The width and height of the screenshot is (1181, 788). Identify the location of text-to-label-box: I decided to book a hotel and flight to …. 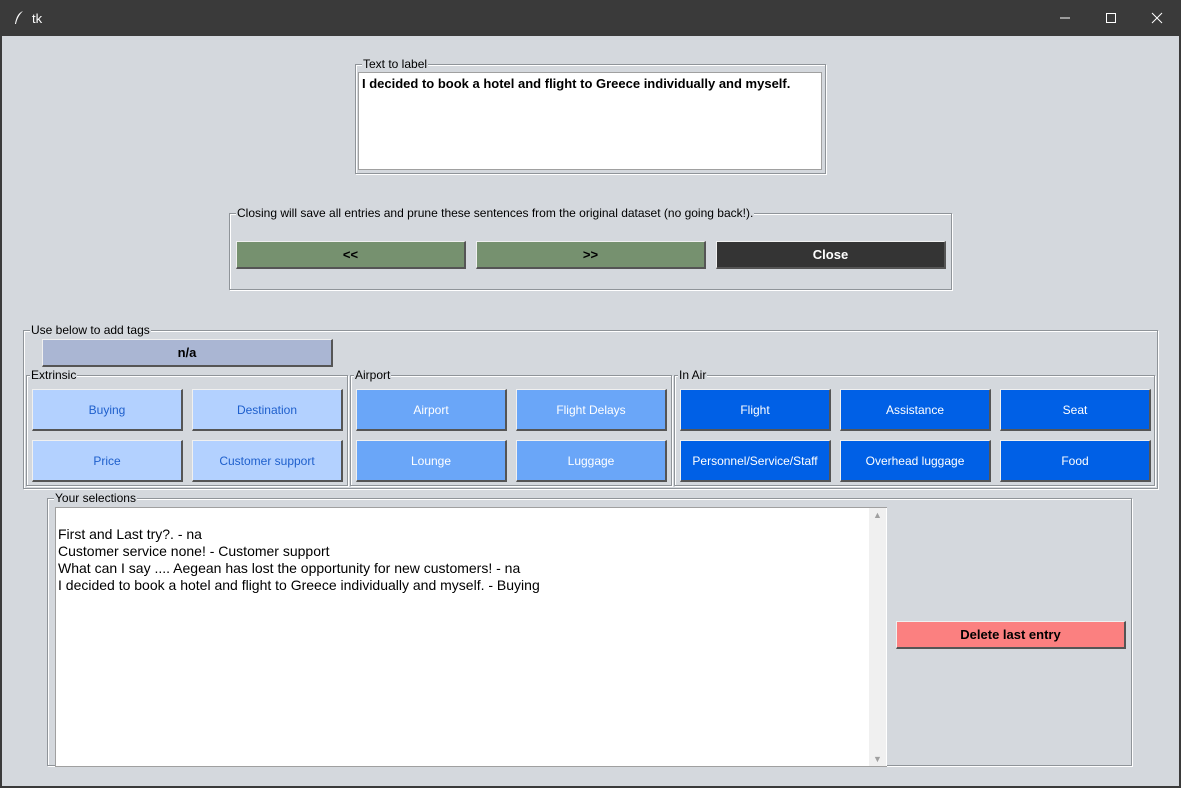
(590, 121).